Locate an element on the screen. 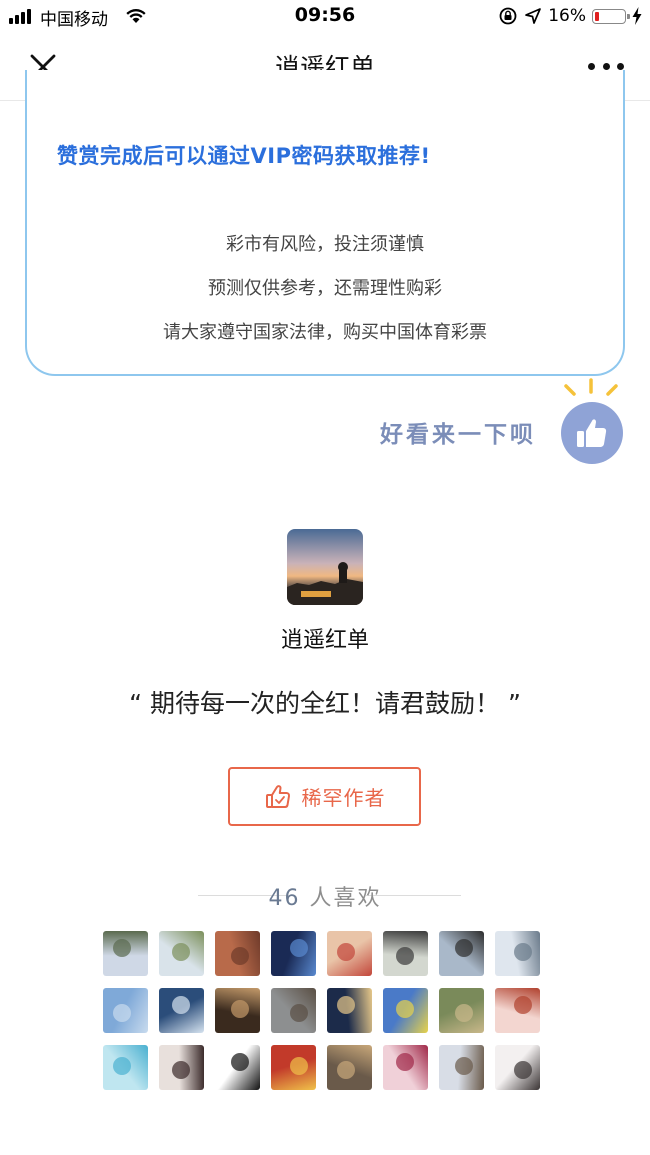 The image size is (650, 1155). thumbs-up-outline-icon is located at coordinates (277, 796).